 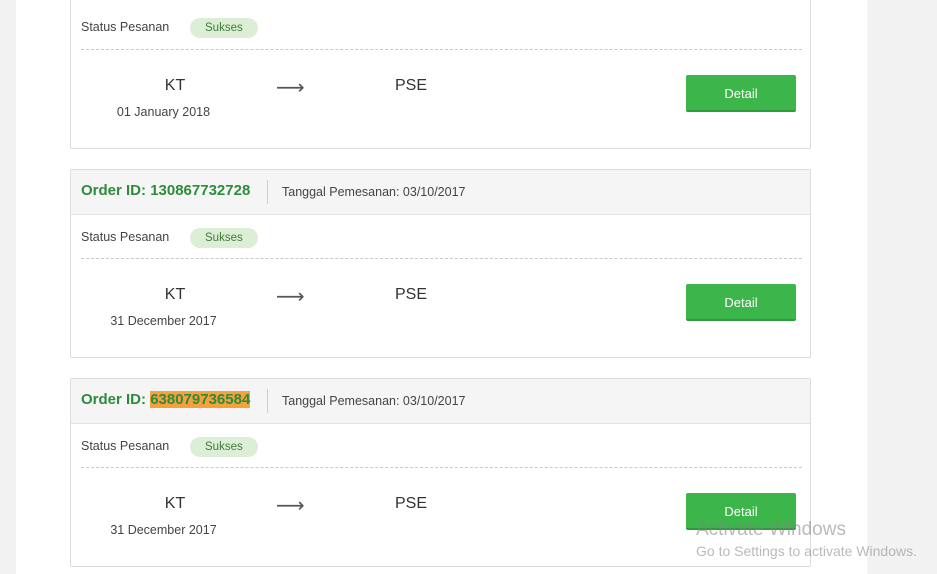 I want to click on departure-date: 01 January 2018, so click(x=163, y=112).